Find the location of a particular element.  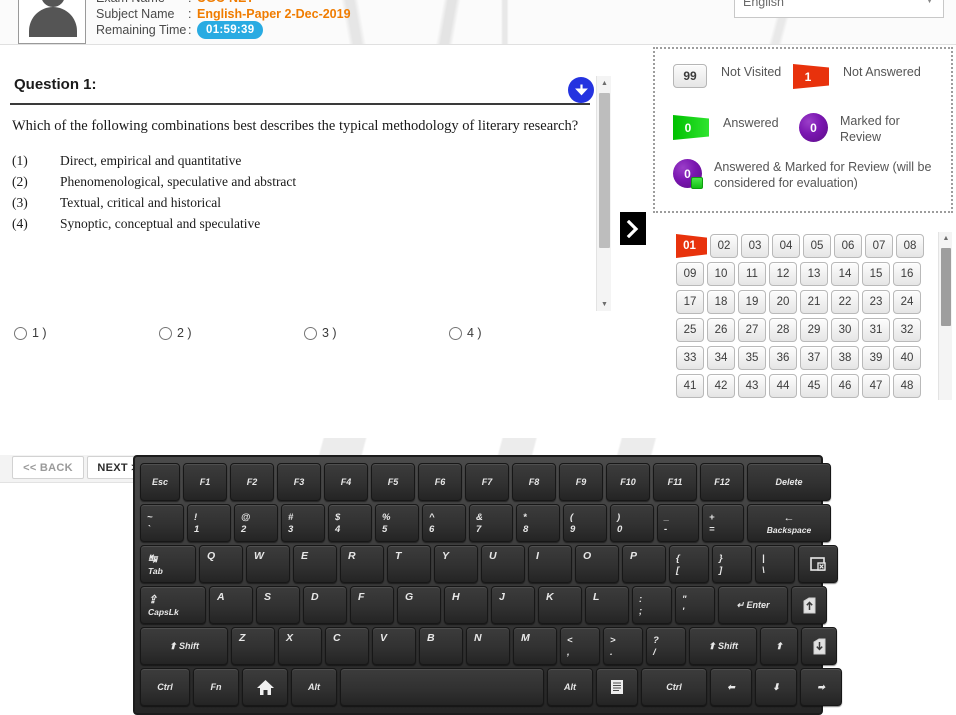

palette-question-30: 30 is located at coordinates (845, 330).